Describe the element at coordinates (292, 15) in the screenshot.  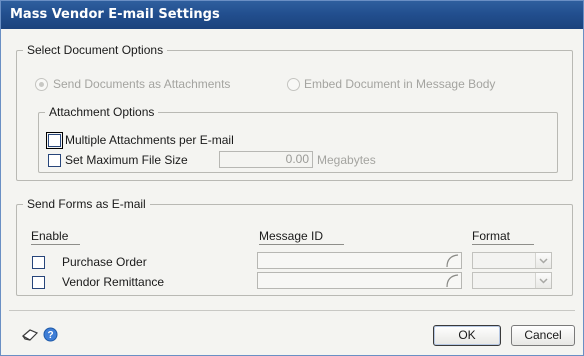
I see `title-bar: Mass Vendor E-mail Settings` at that location.